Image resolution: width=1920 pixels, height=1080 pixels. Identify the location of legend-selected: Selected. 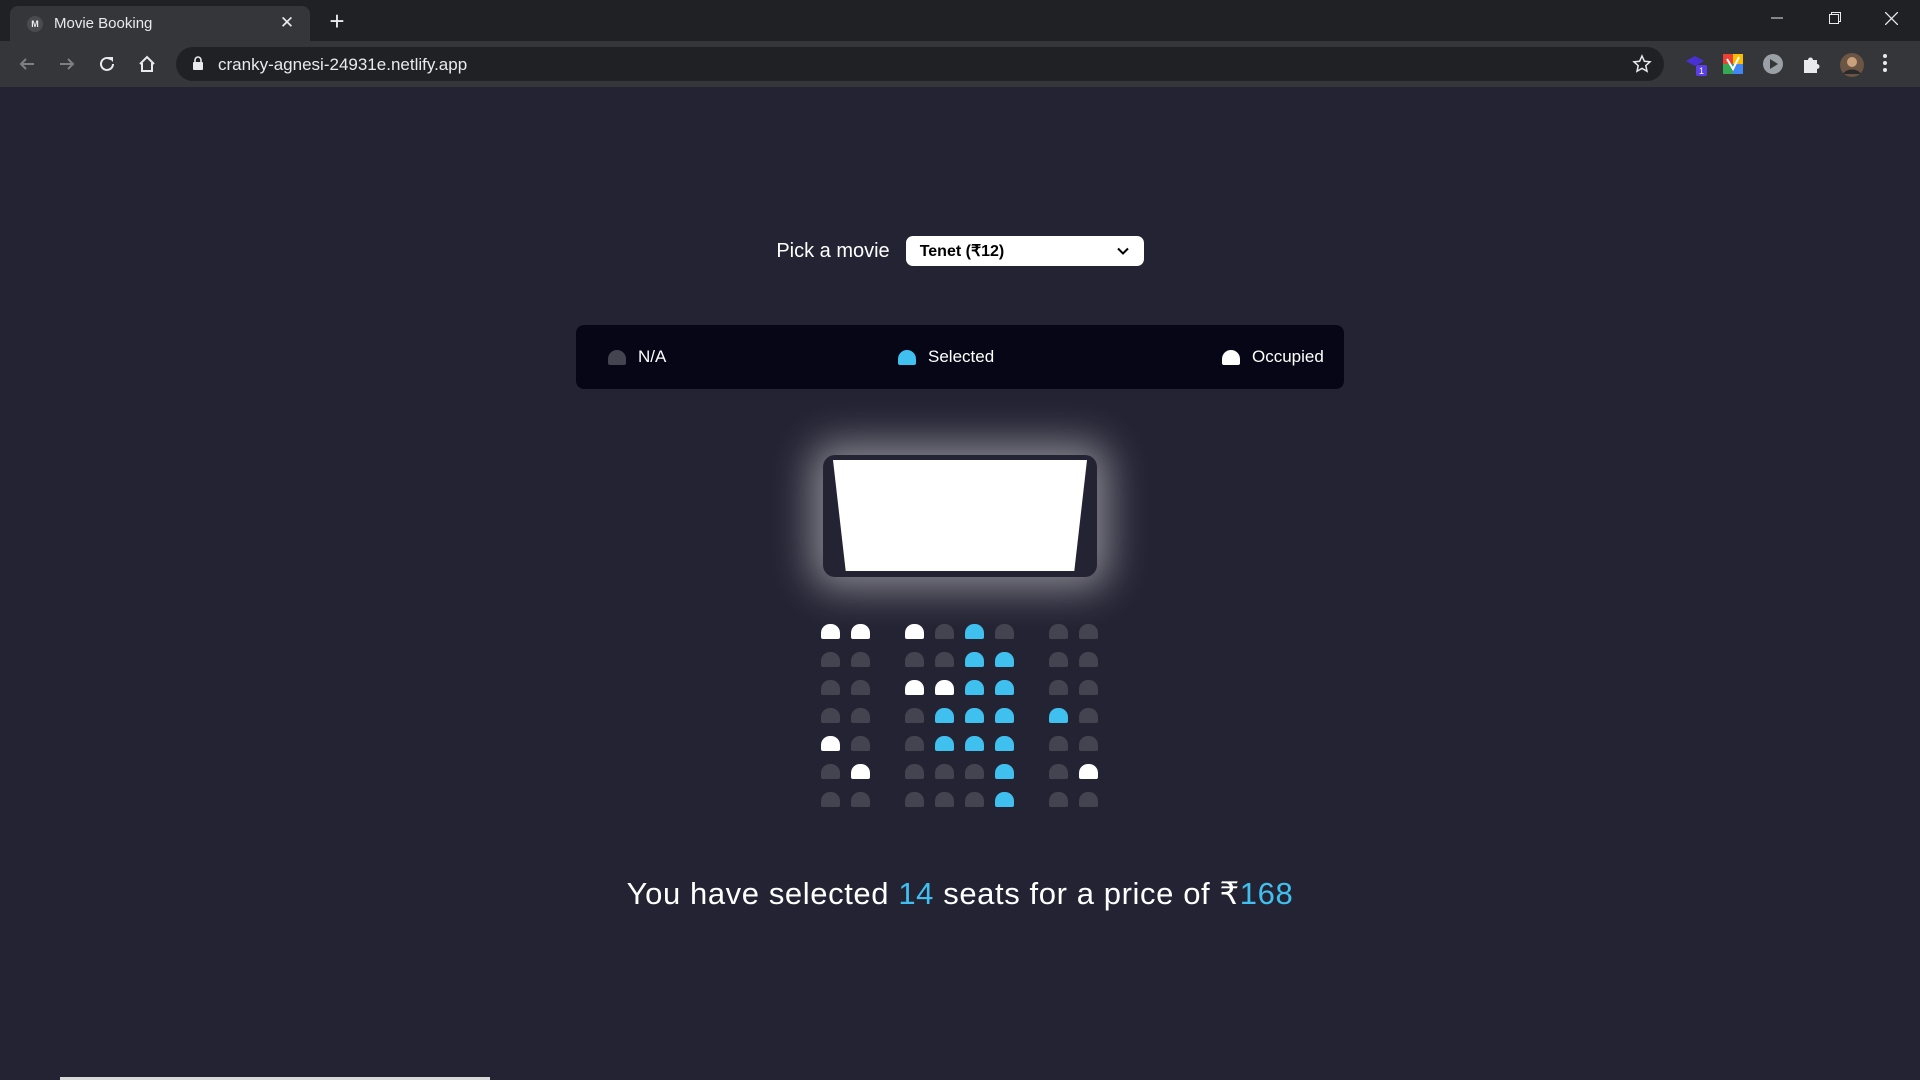
(946, 357).